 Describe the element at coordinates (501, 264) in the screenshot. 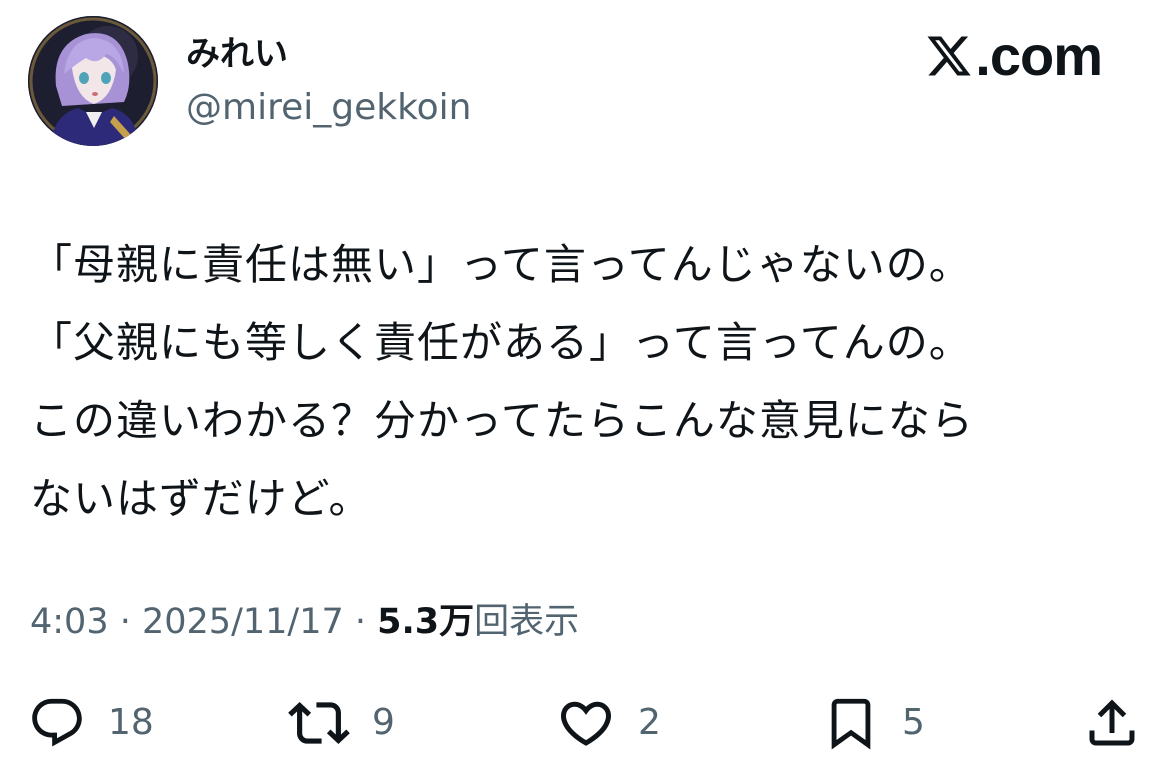

I see `tweet-line: 「母親に責任は無い」って言ってんじゃないの。` at that location.